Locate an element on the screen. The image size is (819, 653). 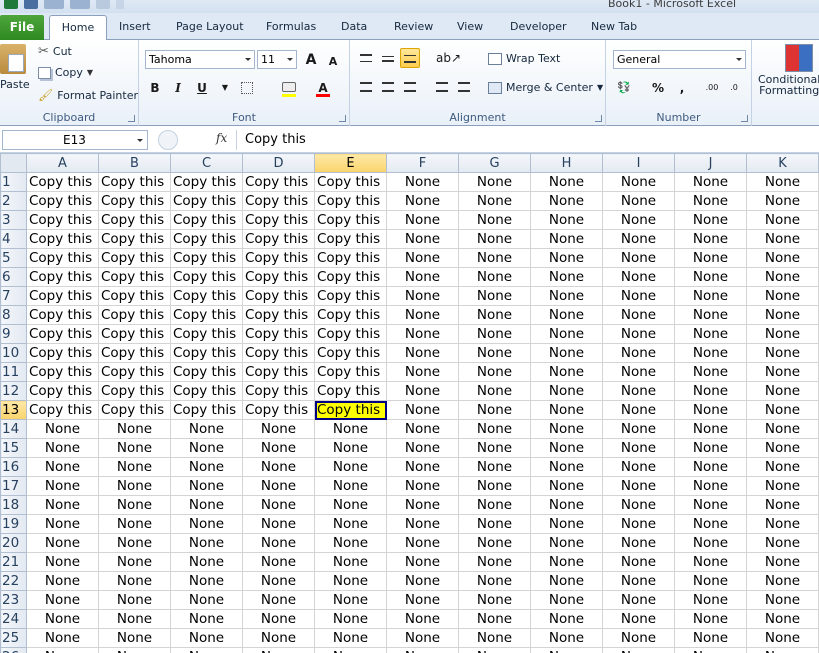
cell-i12: None is located at coordinates (638, 391).